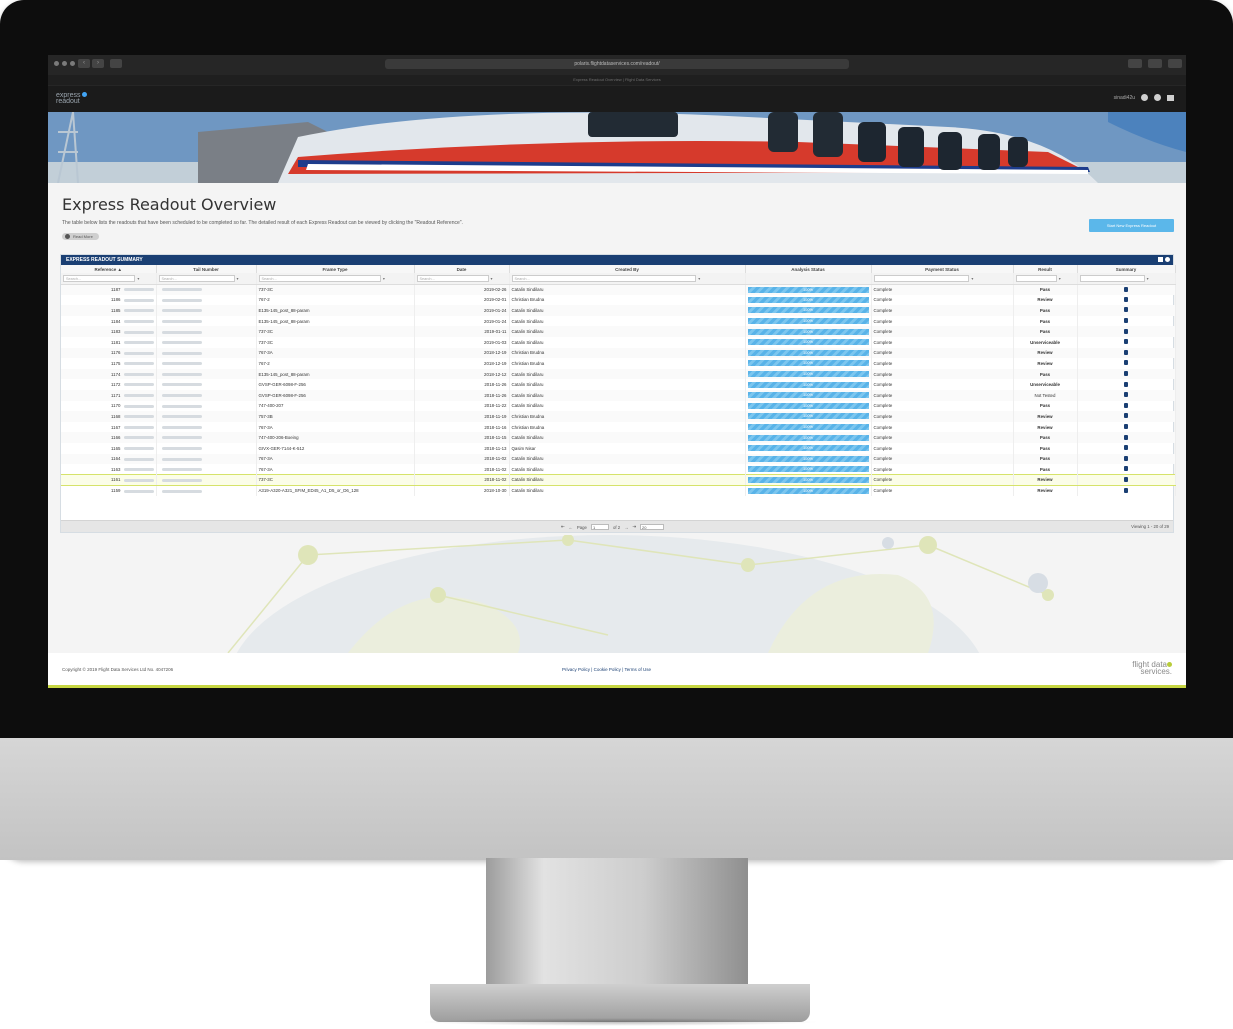  Describe the element at coordinates (109, 437) in the screenshot. I see `reference-cell: 1166` at that location.